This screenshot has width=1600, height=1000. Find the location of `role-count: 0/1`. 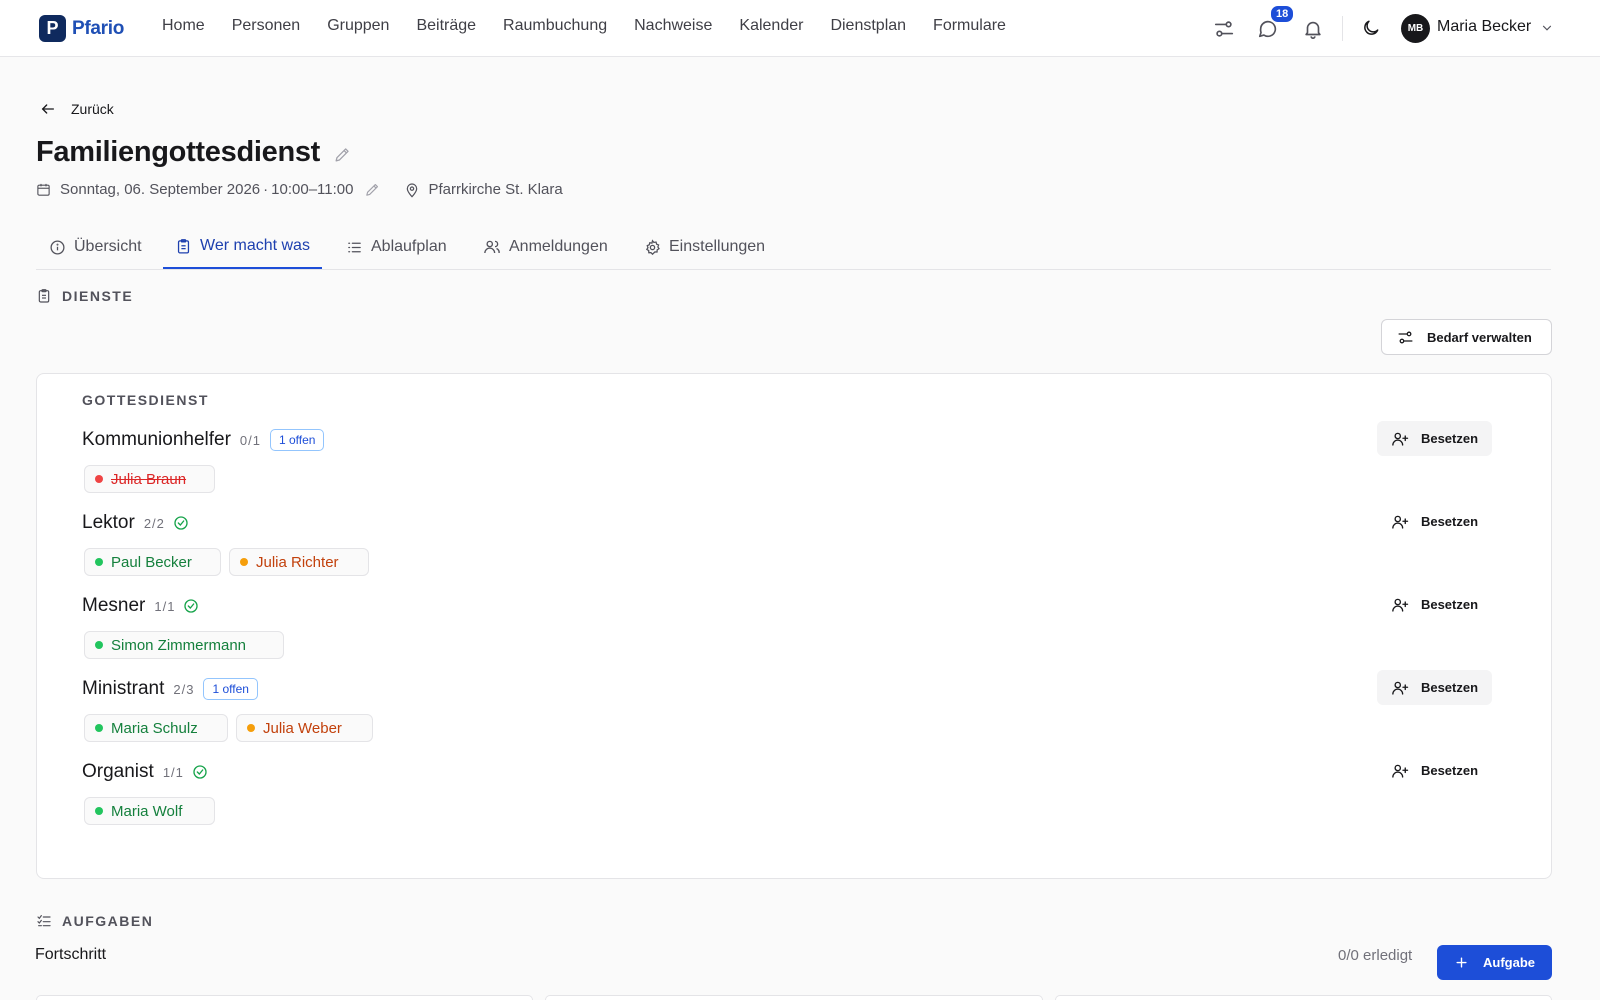

role-count: 0/1 is located at coordinates (250, 440).